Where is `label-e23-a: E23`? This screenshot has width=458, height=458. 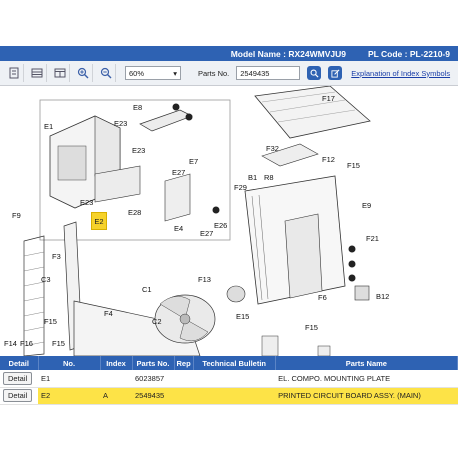
label-e23-a: E23 is located at coordinates (120, 123).